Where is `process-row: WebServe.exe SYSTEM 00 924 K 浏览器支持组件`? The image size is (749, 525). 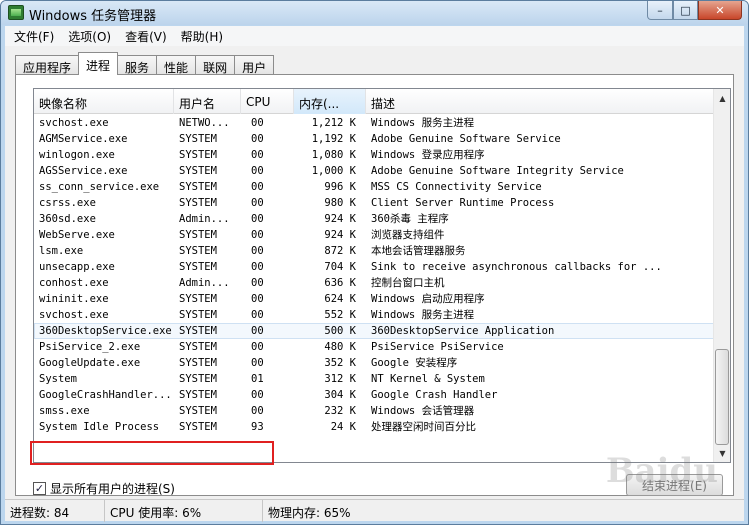
process-row: WebServe.exe SYSTEM 00 924 K 浏览器支持组件 is located at coordinates (374, 235).